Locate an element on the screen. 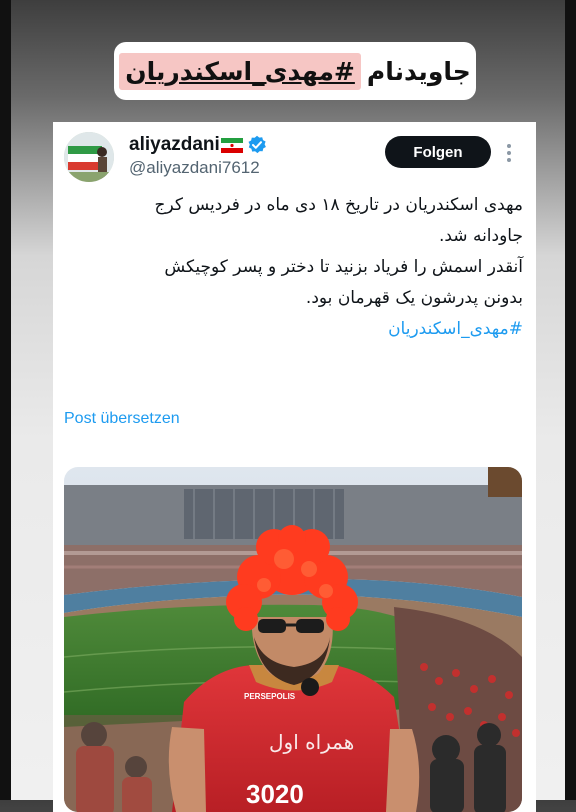 The height and width of the screenshot is (812, 576). tweet-text-line: جاودانه شد. is located at coordinates (480, 236).